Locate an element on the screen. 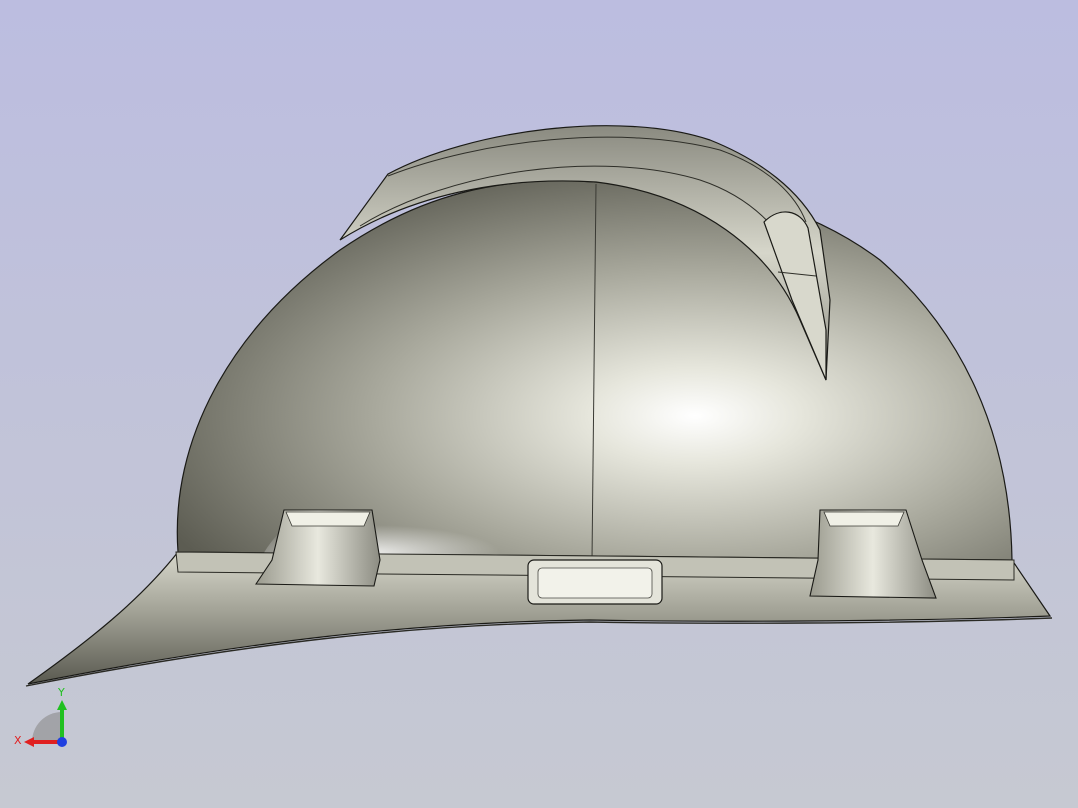 Image resolution: width=1078 pixels, height=808 pixels. x-axis-arrow is located at coordinates (29, 742).